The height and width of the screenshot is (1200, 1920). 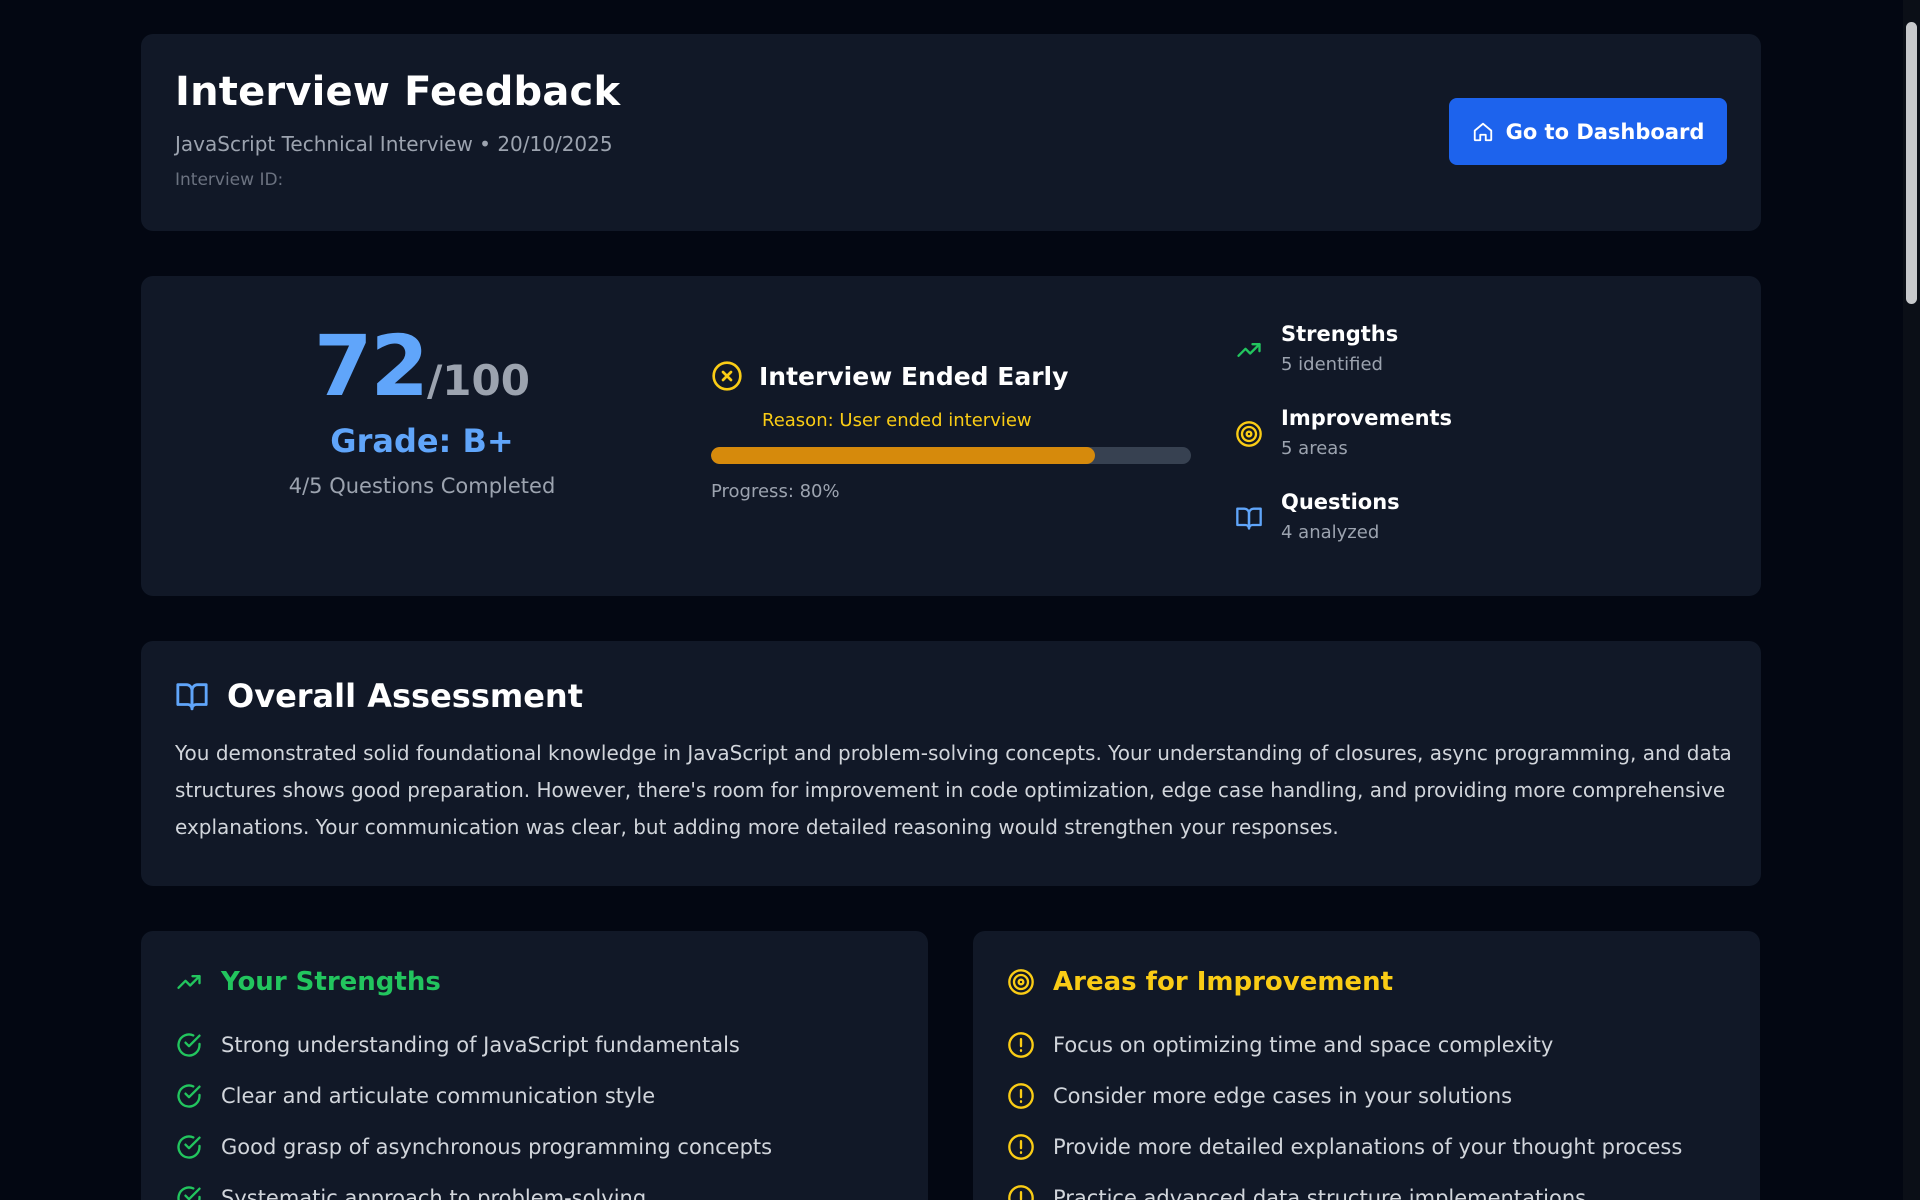 I want to click on stat-strengths: Strengths 5 identified, so click(x=1343, y=364).